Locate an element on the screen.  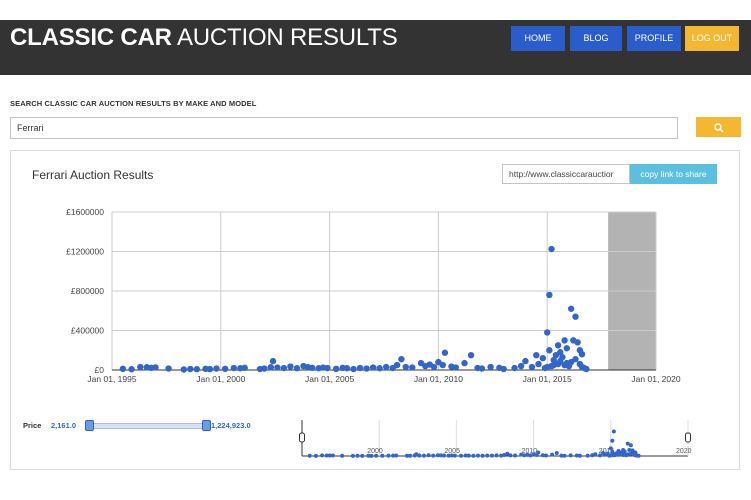
logo-rest: AUCTION RESULTS is located at coordinates (287, 37).